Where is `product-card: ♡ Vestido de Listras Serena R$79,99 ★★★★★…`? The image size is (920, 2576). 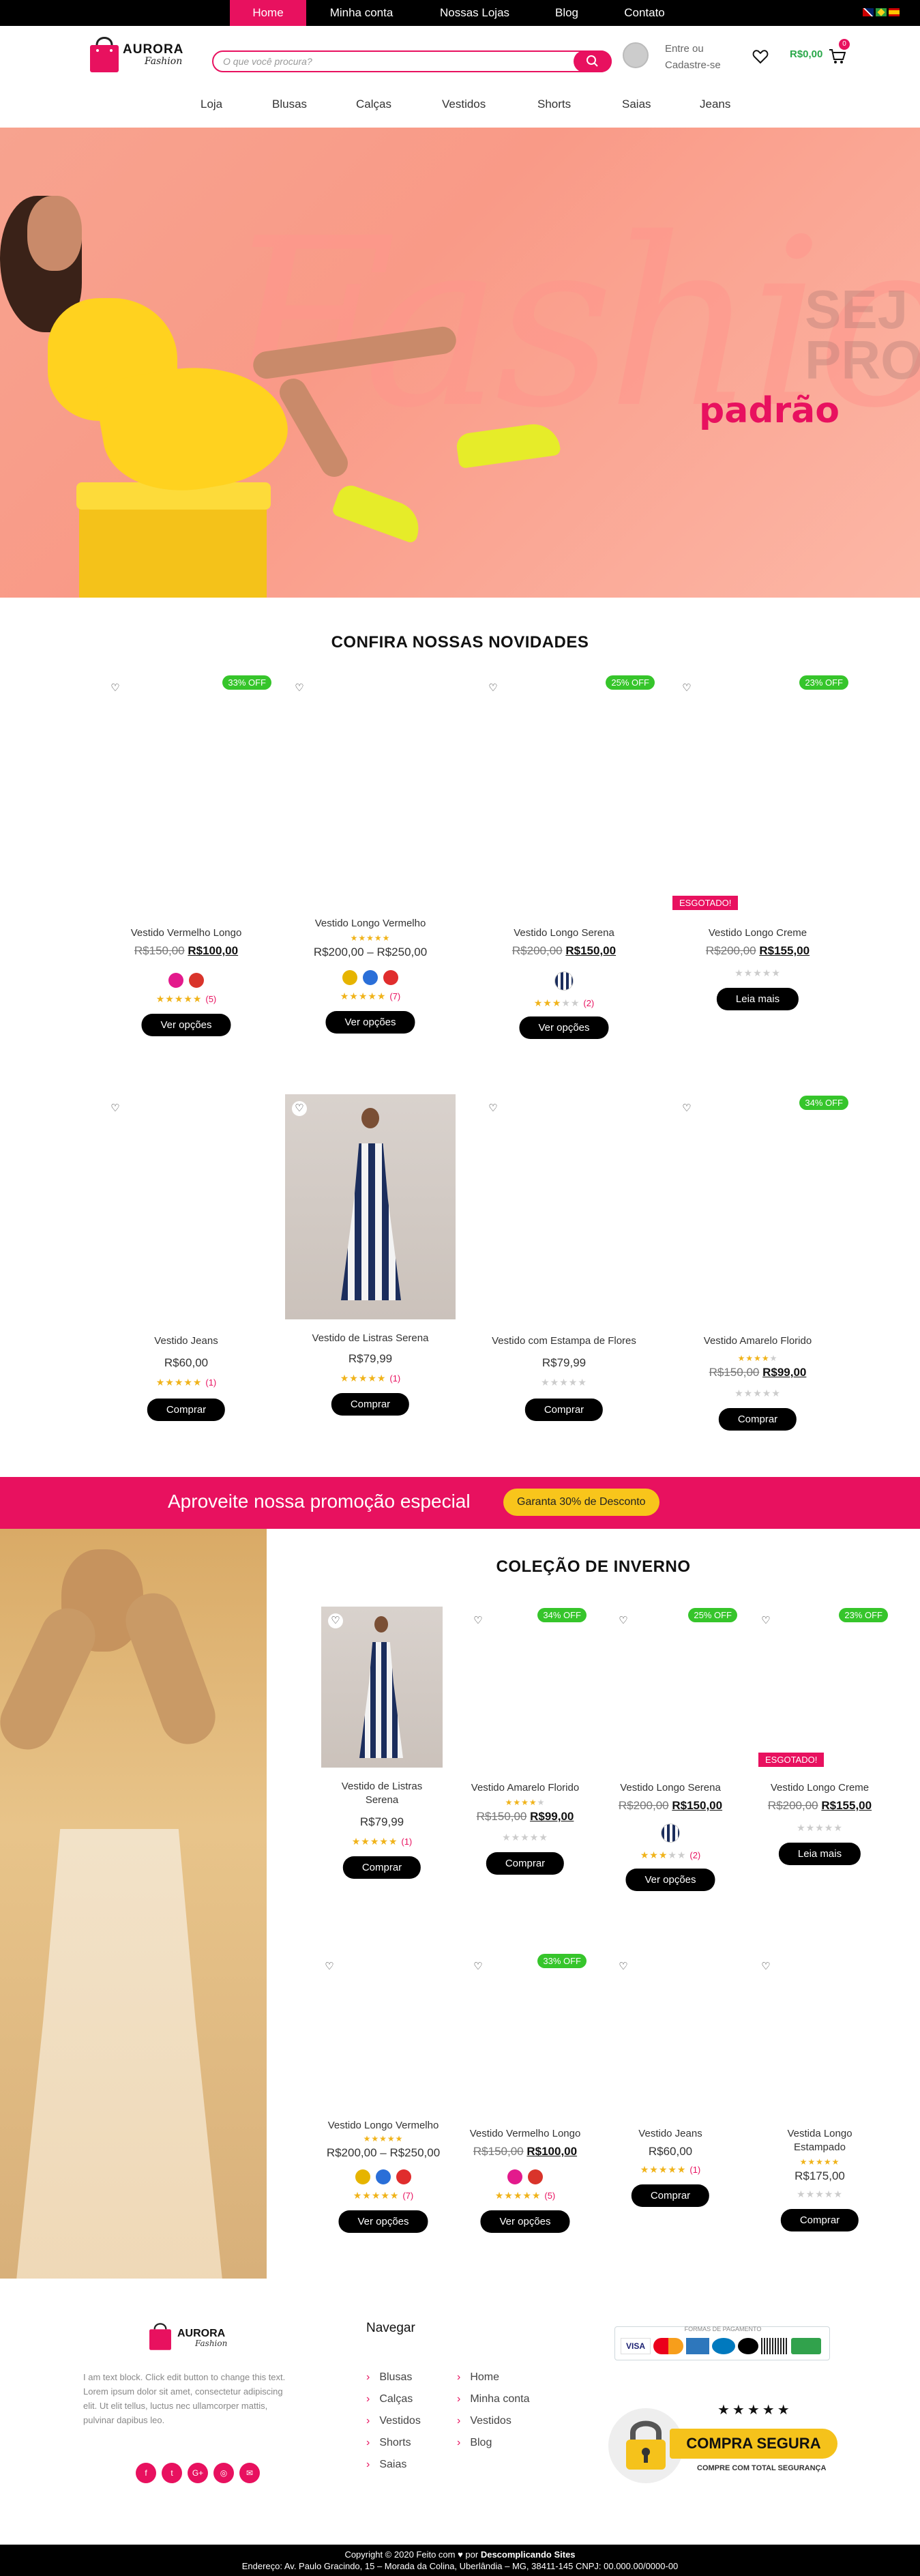 product-card: ♡ Vestido de Listras Serena R$79,99 ★★★★★… is located at coordinates (382, 1798).